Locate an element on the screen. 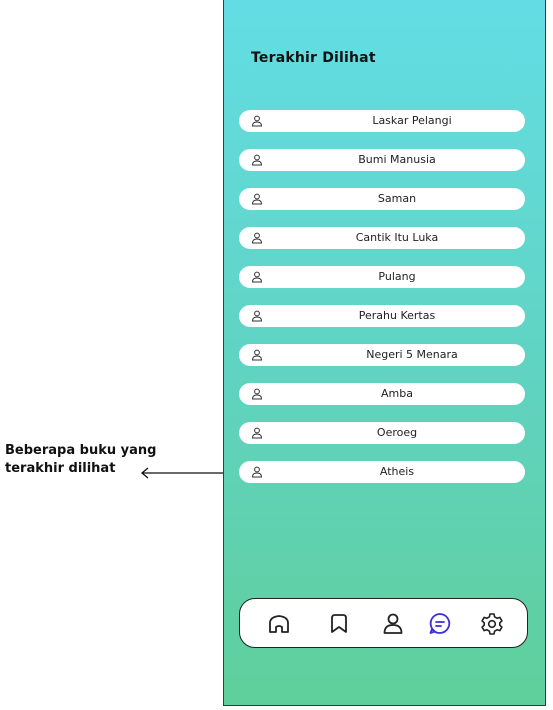  list-item-label: Bumi Manusia is located at coordinates (397, 159).